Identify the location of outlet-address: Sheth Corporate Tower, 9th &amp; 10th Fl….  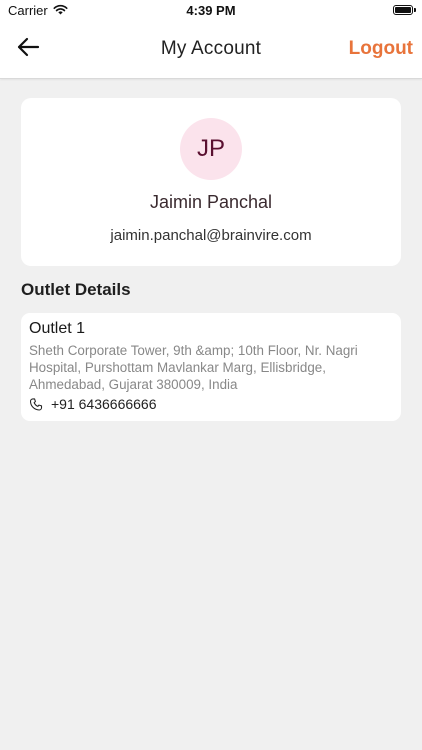
(193, 367).